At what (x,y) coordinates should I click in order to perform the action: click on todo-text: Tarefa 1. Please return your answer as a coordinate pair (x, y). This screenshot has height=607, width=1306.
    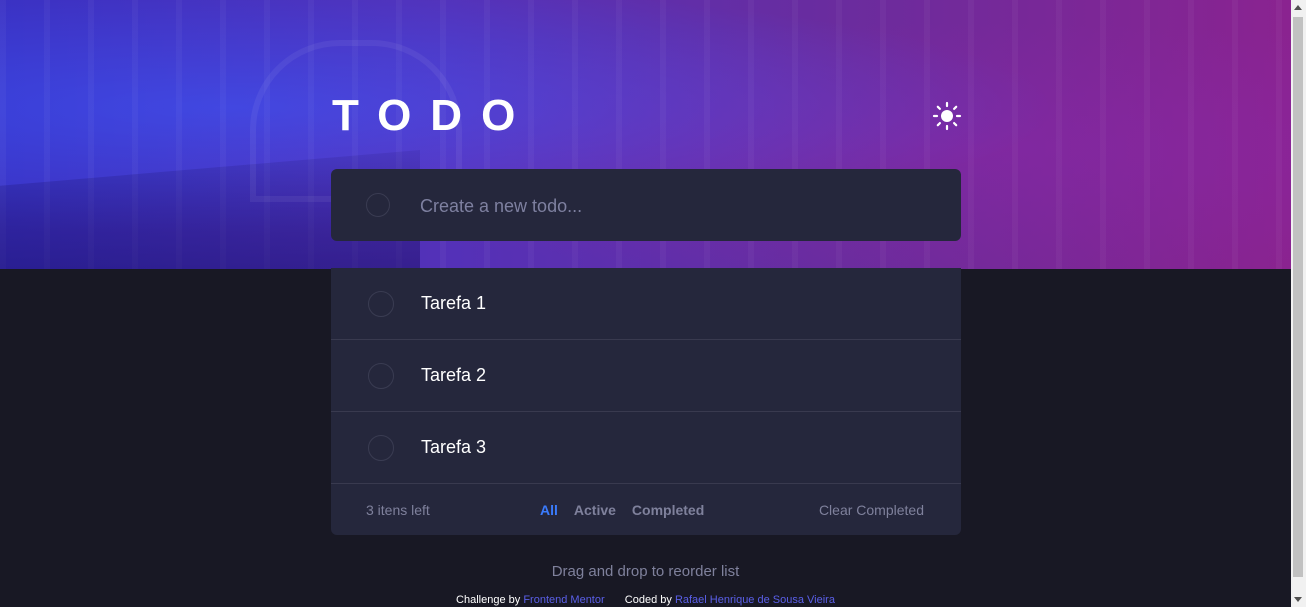
    Looking at the image, I should click on (454, 303).